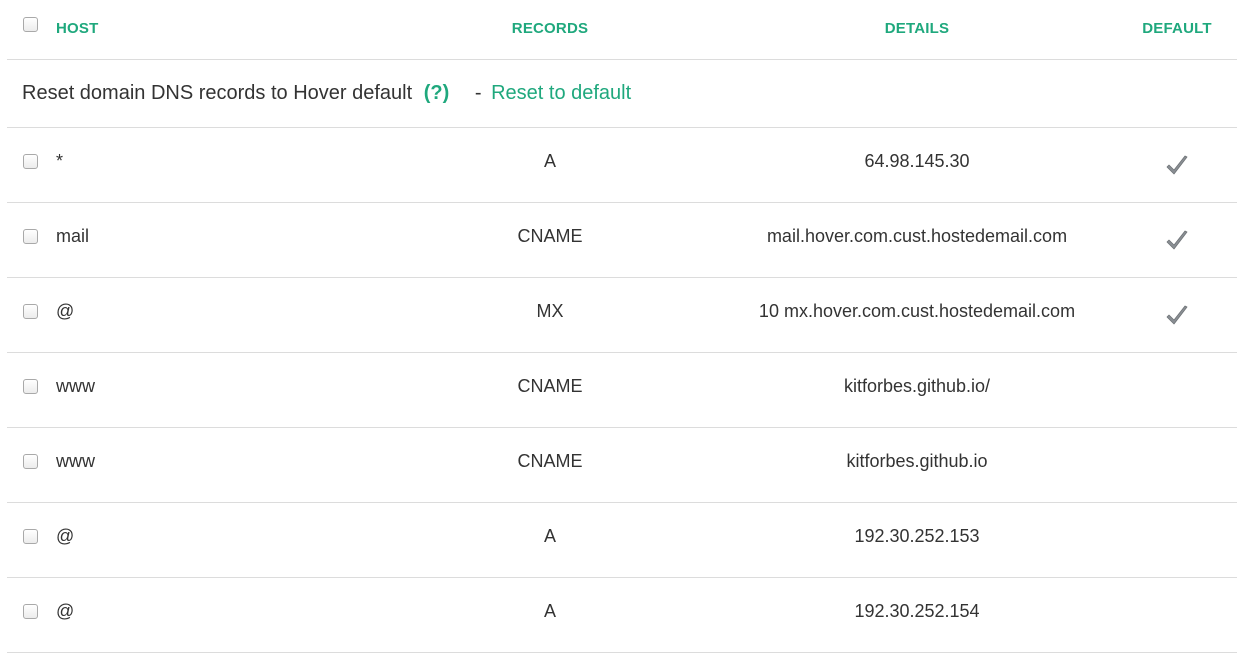 Image resolution: width=1247 pixels, height=662 pixels. What do you see at coordinates (622, 540) in the screenshot?
I see `table-row: @ A 192.30.252.153` at bounding box center [622, 540].